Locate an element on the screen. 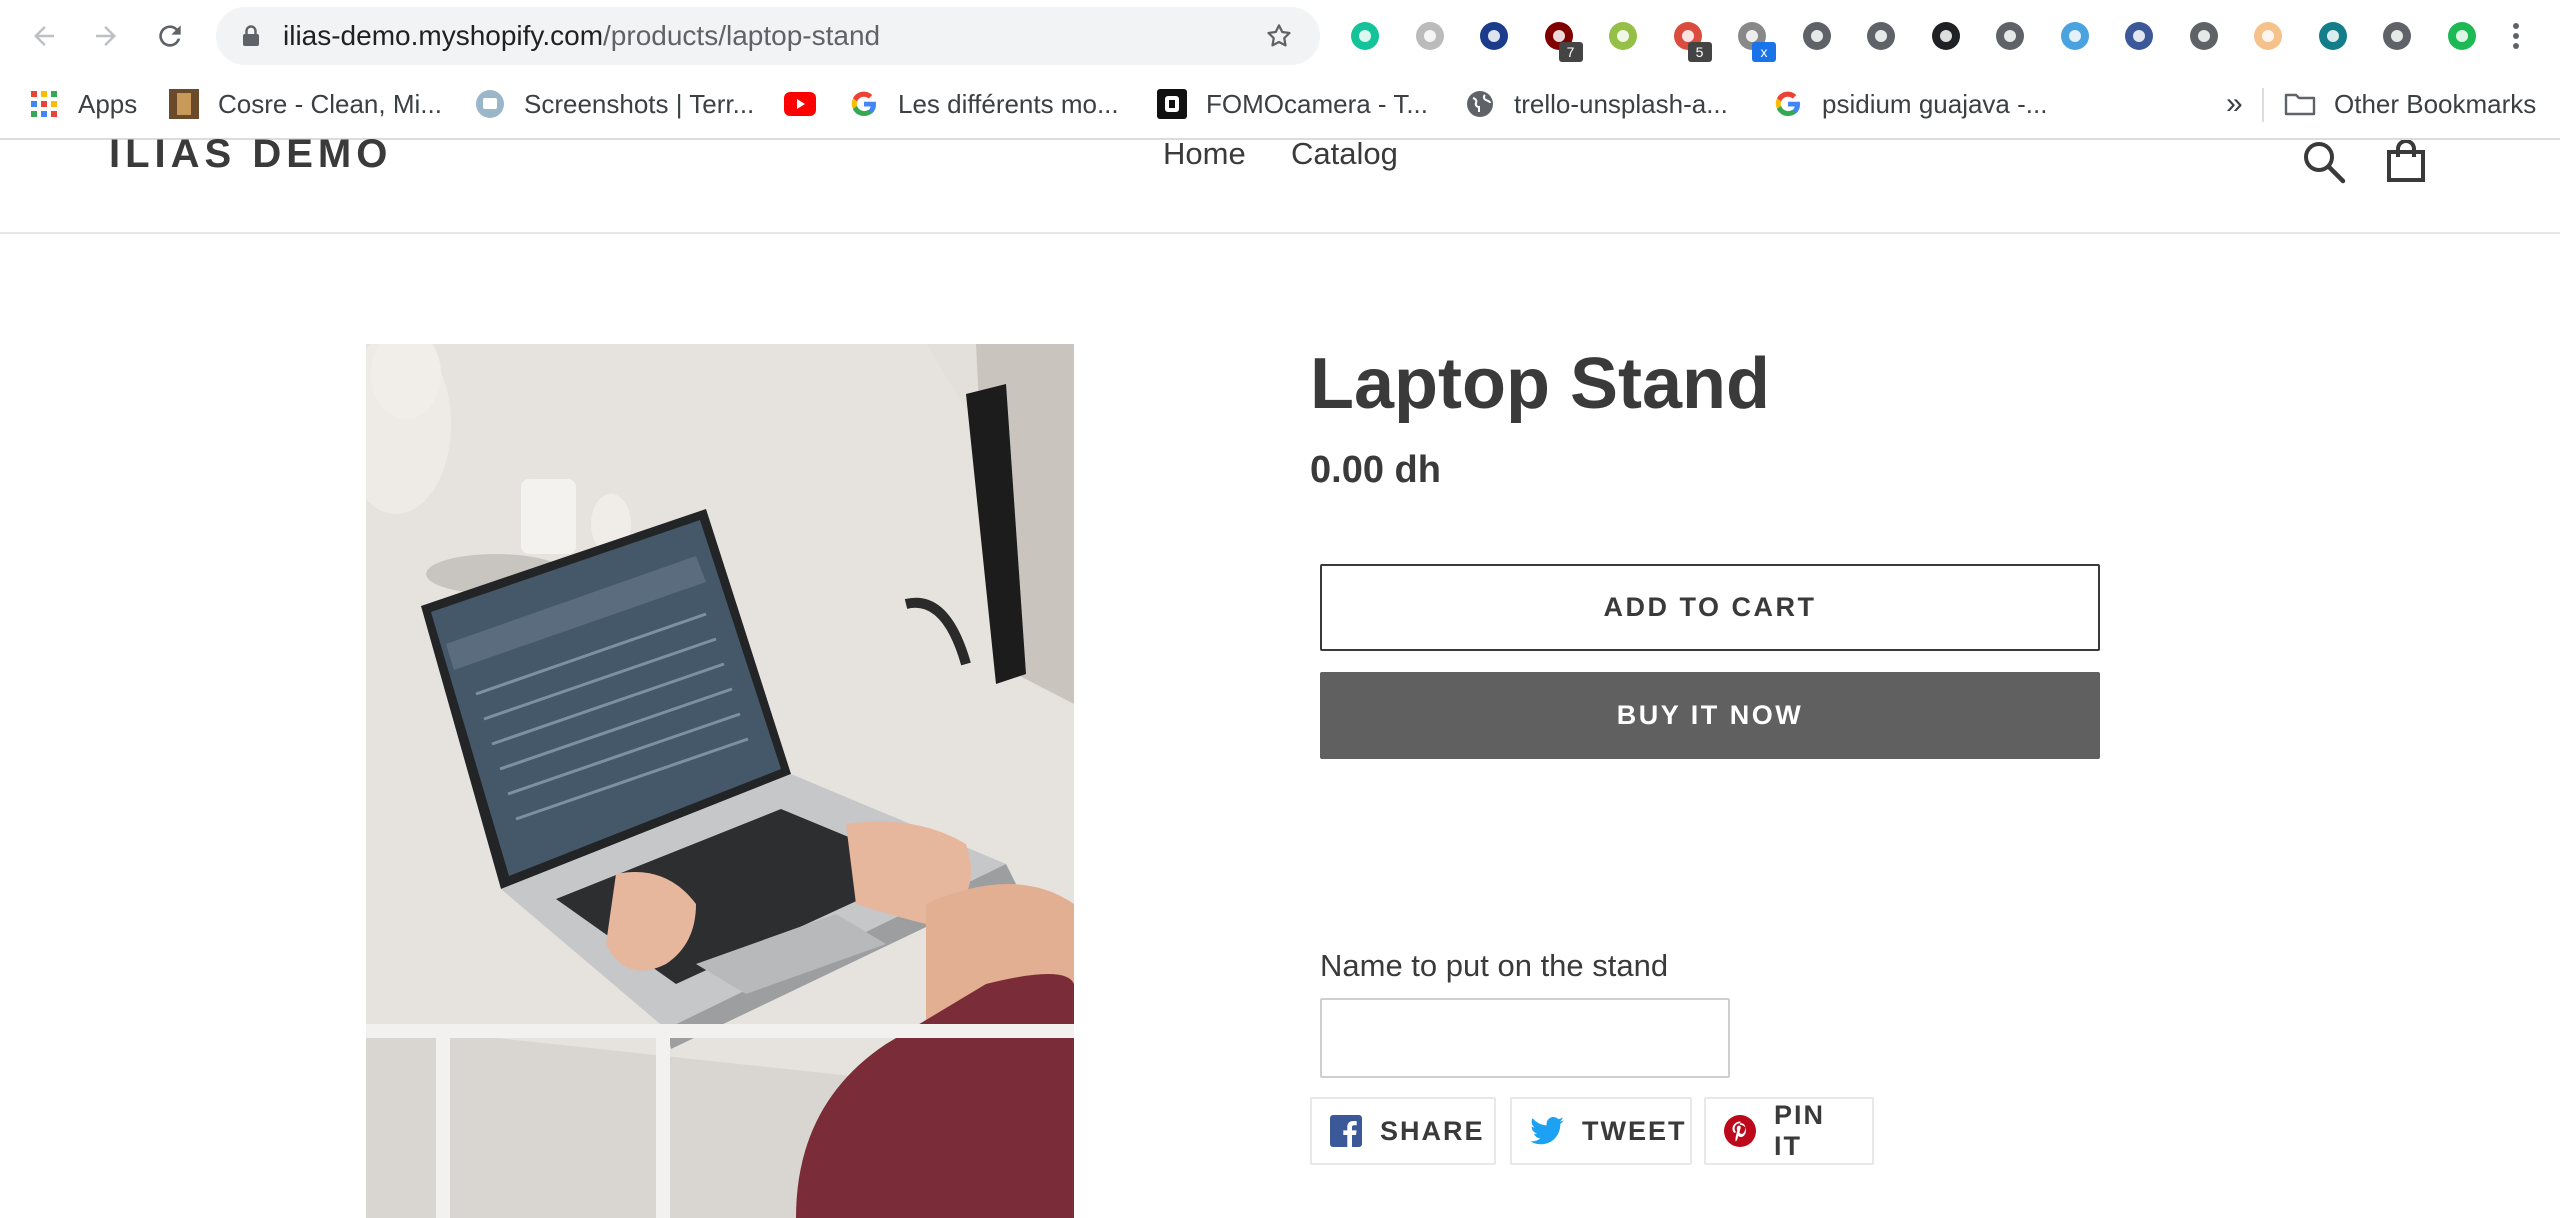 Image resolution: width=2560 pixels, height=1218 pixels. custom-name-input is located at coordinates (1525, 1038).